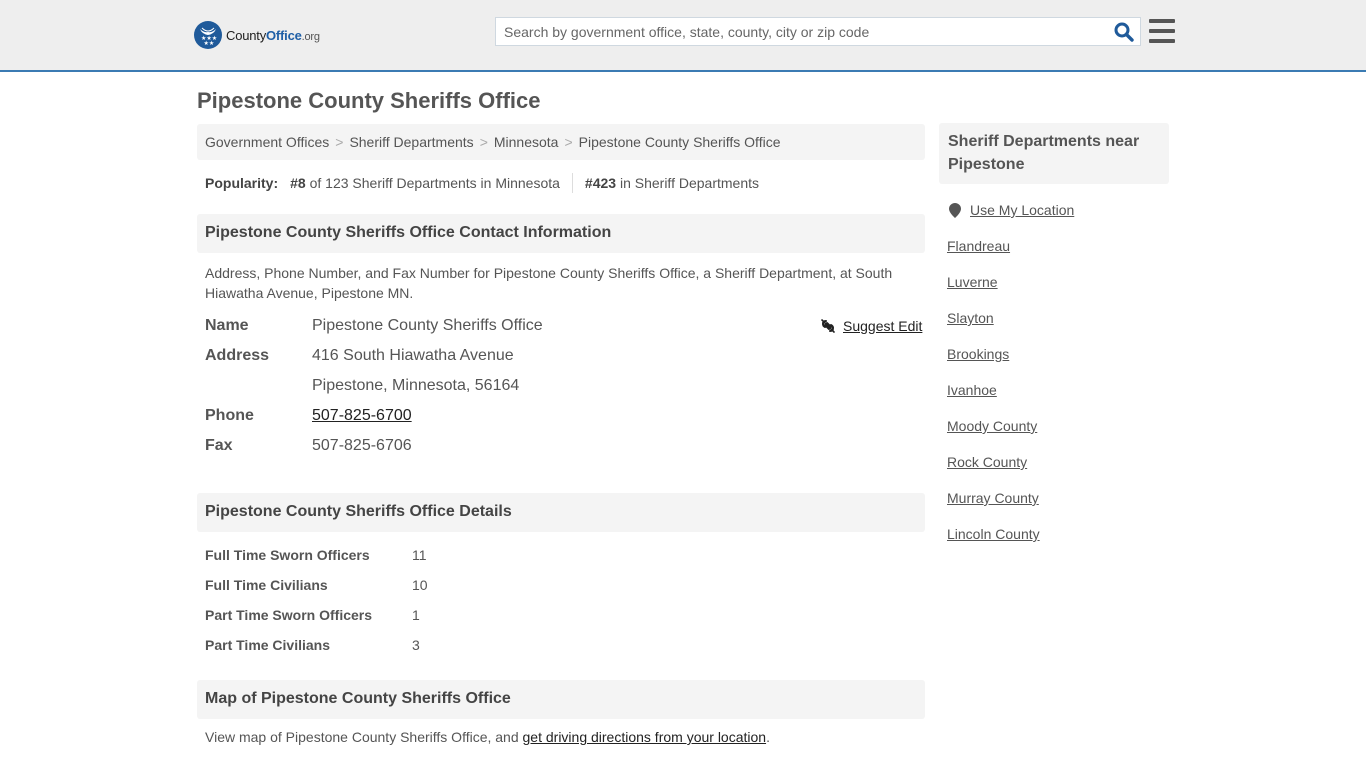 This screenshot has width=1366, height=768. I want to click on use-my-location-link: Use My Location, so click(1011, 210).